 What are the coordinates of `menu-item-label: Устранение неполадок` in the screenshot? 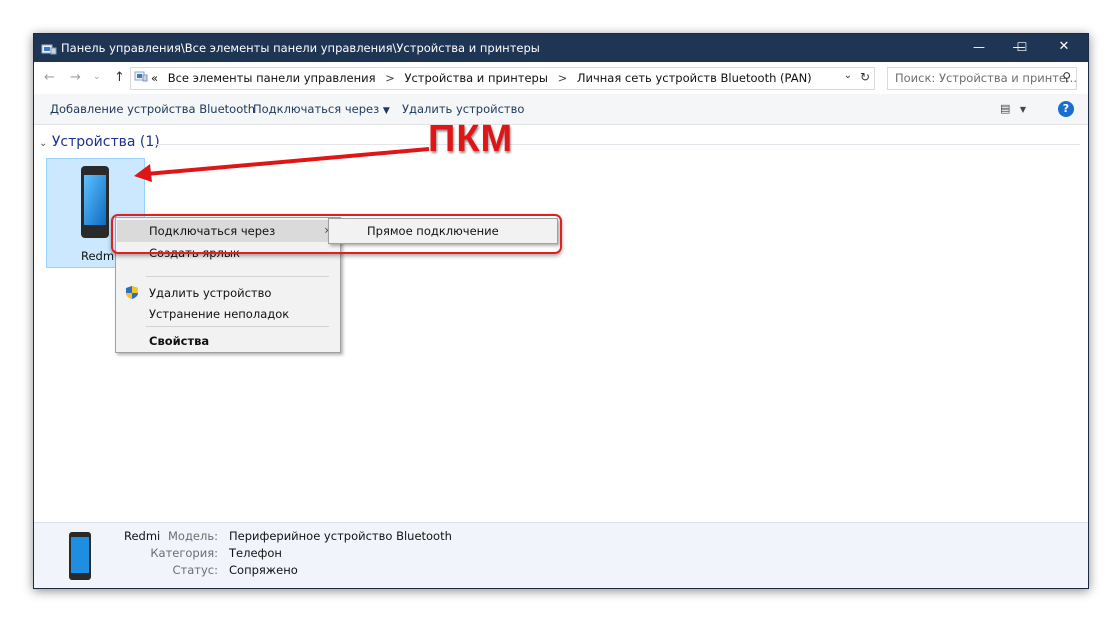 It's located at (219, 314).